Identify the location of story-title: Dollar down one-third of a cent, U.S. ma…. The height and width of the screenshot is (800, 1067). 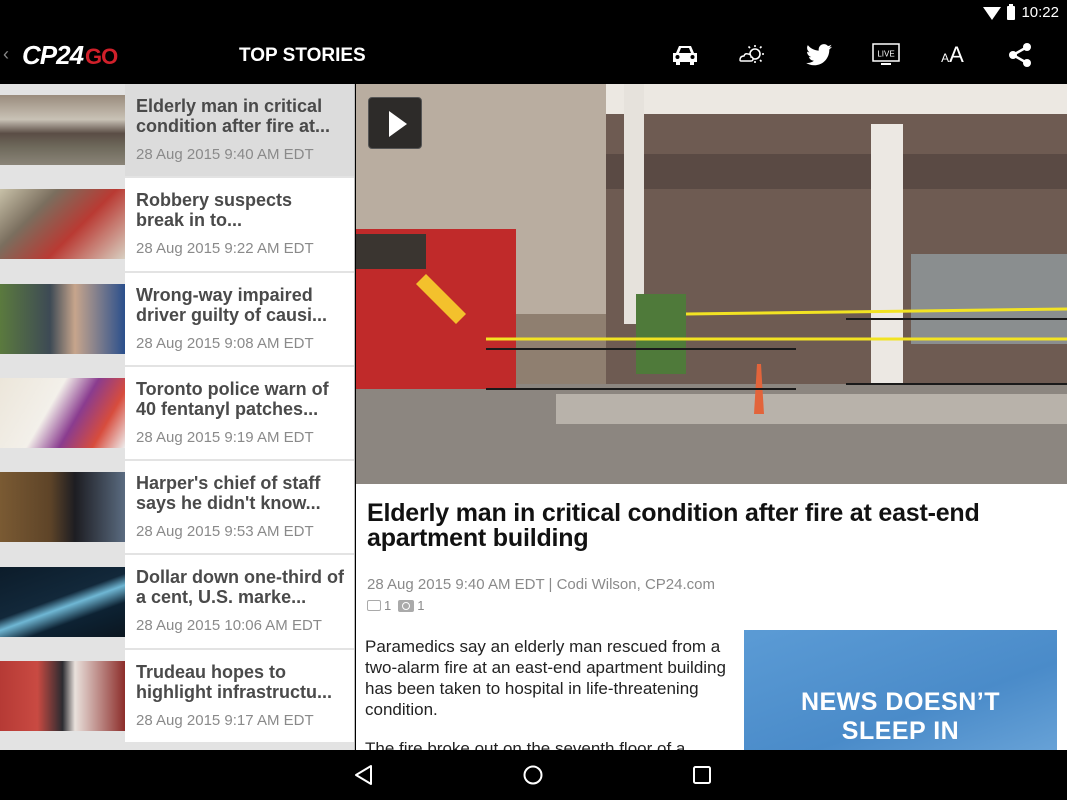
(240, 587).